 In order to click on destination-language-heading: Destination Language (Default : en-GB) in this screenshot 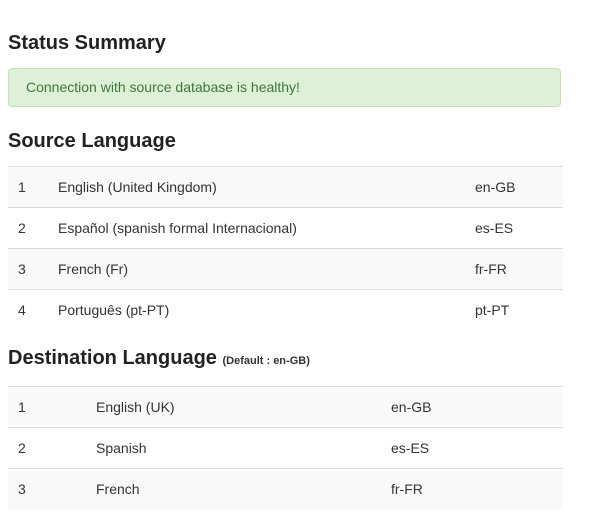, I will do `click(159, 359)`.